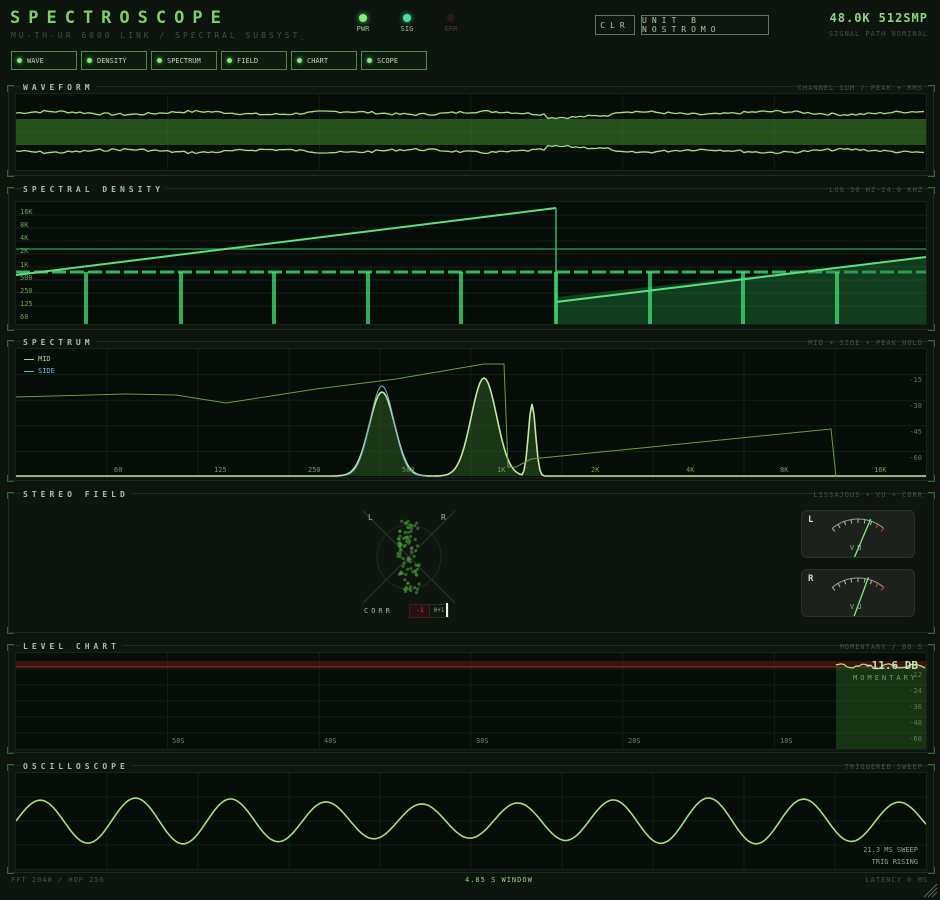 This screenshot has width=940, height=900. I want to click on app-title: SPECTROSCOPE, so click(119, 18).